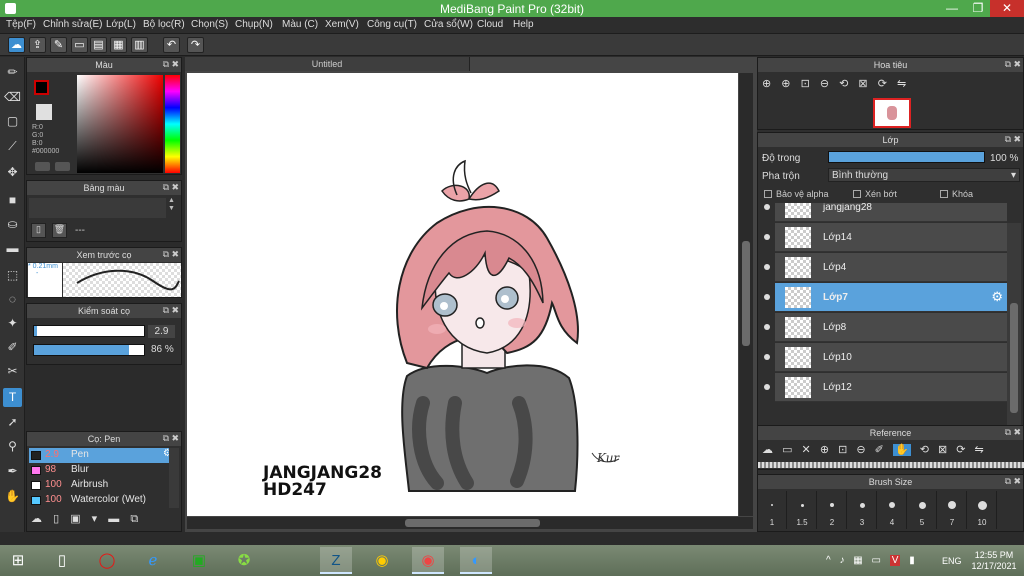  Describe the element at coordinates (942, 450) in the screenshot. I see `reset-icon: ⊠` at that location.